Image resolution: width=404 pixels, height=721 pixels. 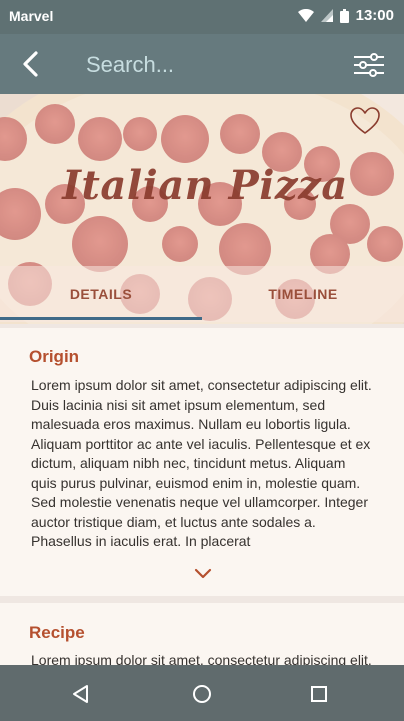 I want to click on chevron-left-icon, so click(x=30, y=64).